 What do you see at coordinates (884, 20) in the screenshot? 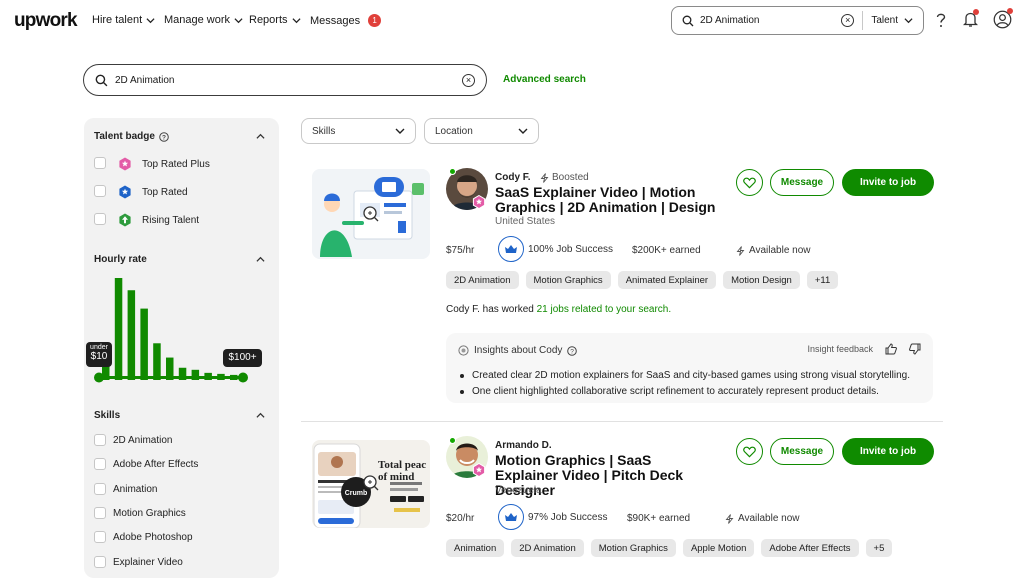
I see `search-scope-label: Talent` at bounding box center [884, 20].